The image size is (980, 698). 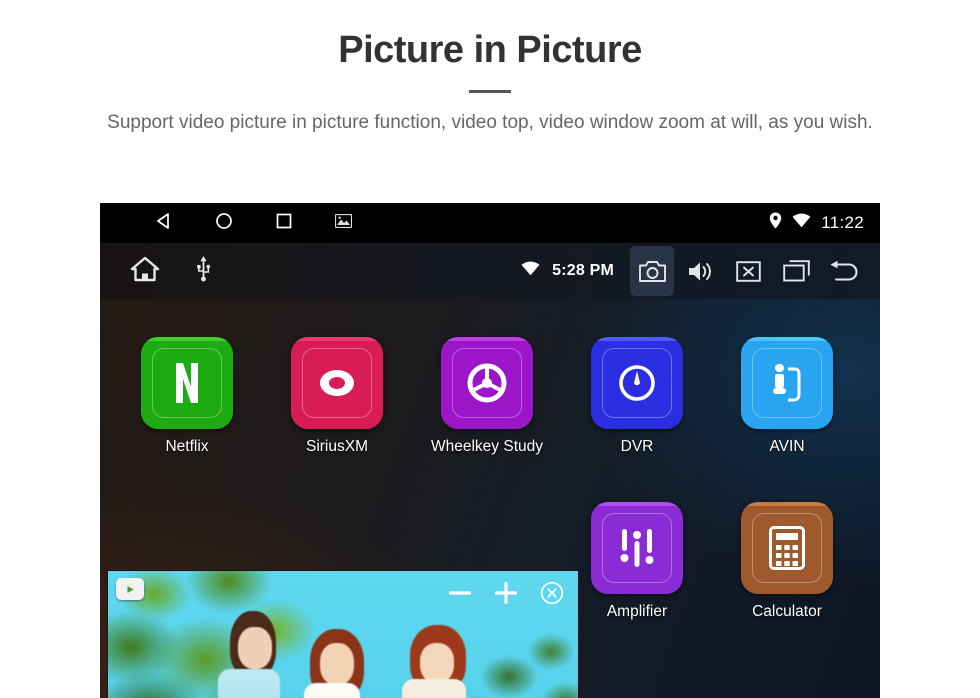 What do you see at coordinates (203, 271) in the screenshot?
I see `usb-icon` at bounding box center [203, 271].